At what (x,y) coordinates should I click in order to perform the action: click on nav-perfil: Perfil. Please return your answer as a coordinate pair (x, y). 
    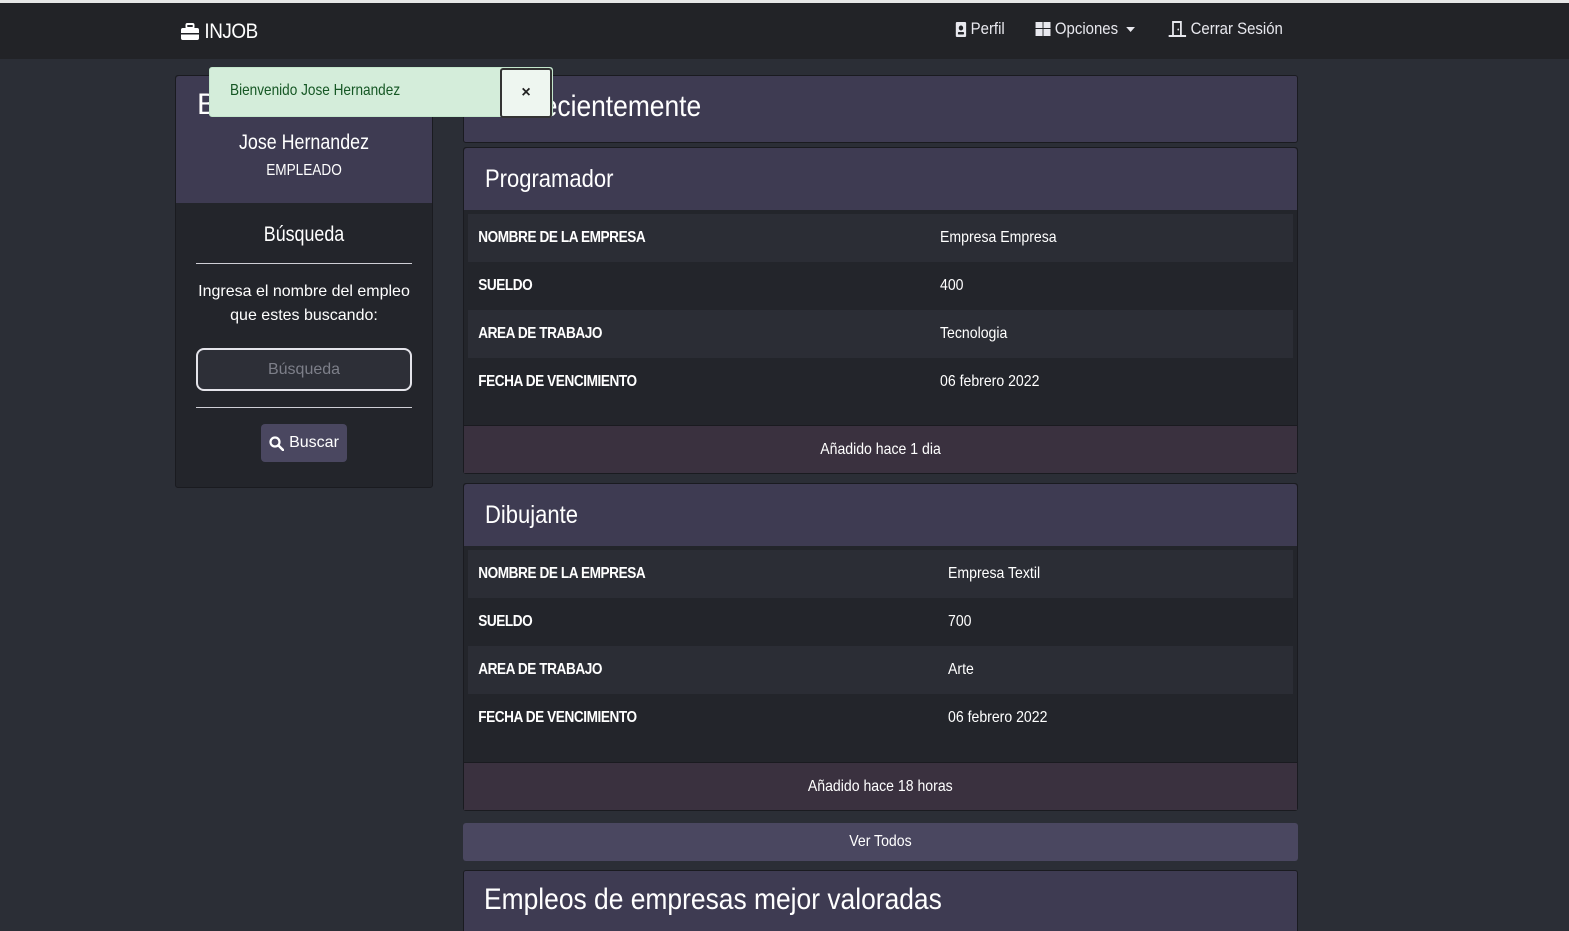
    Looking at the image, I should click on (979, 29).